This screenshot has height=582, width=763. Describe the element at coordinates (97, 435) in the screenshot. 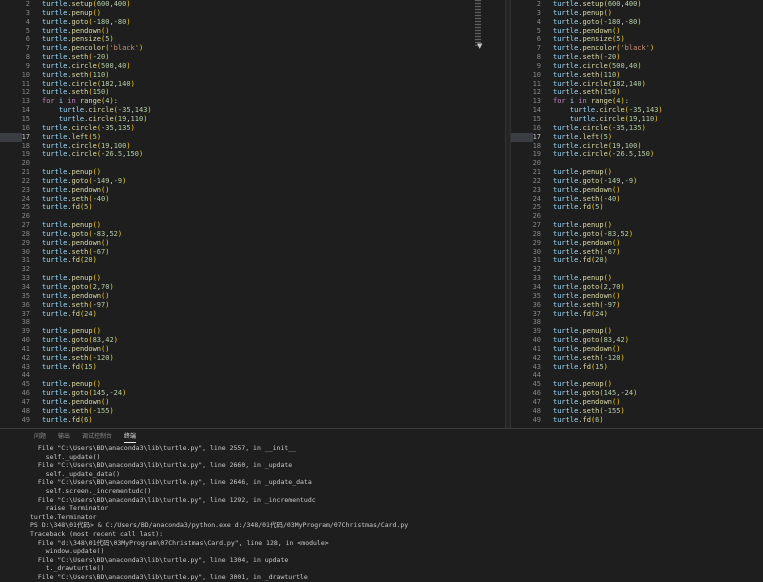

I see `panel-tab: 调试控制台` at that location.